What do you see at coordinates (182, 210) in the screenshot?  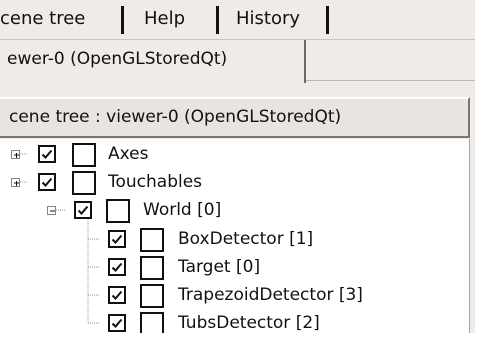 I see `tree-node-label: World [0]` at bounding box center [182, 210].